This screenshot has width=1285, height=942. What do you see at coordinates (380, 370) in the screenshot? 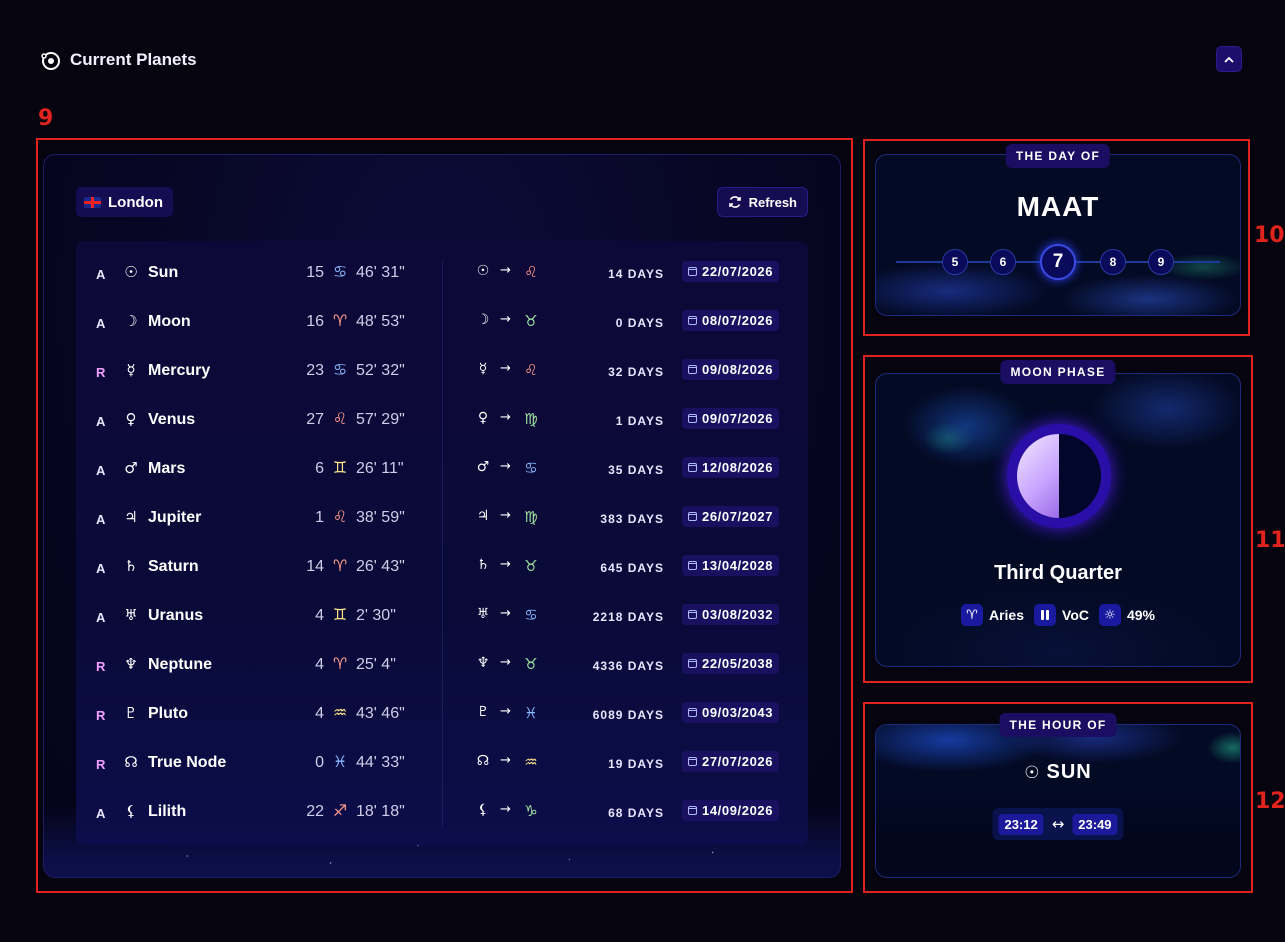
I see `planet-minutes: 52' 32"` at bounding box center [380, 370].